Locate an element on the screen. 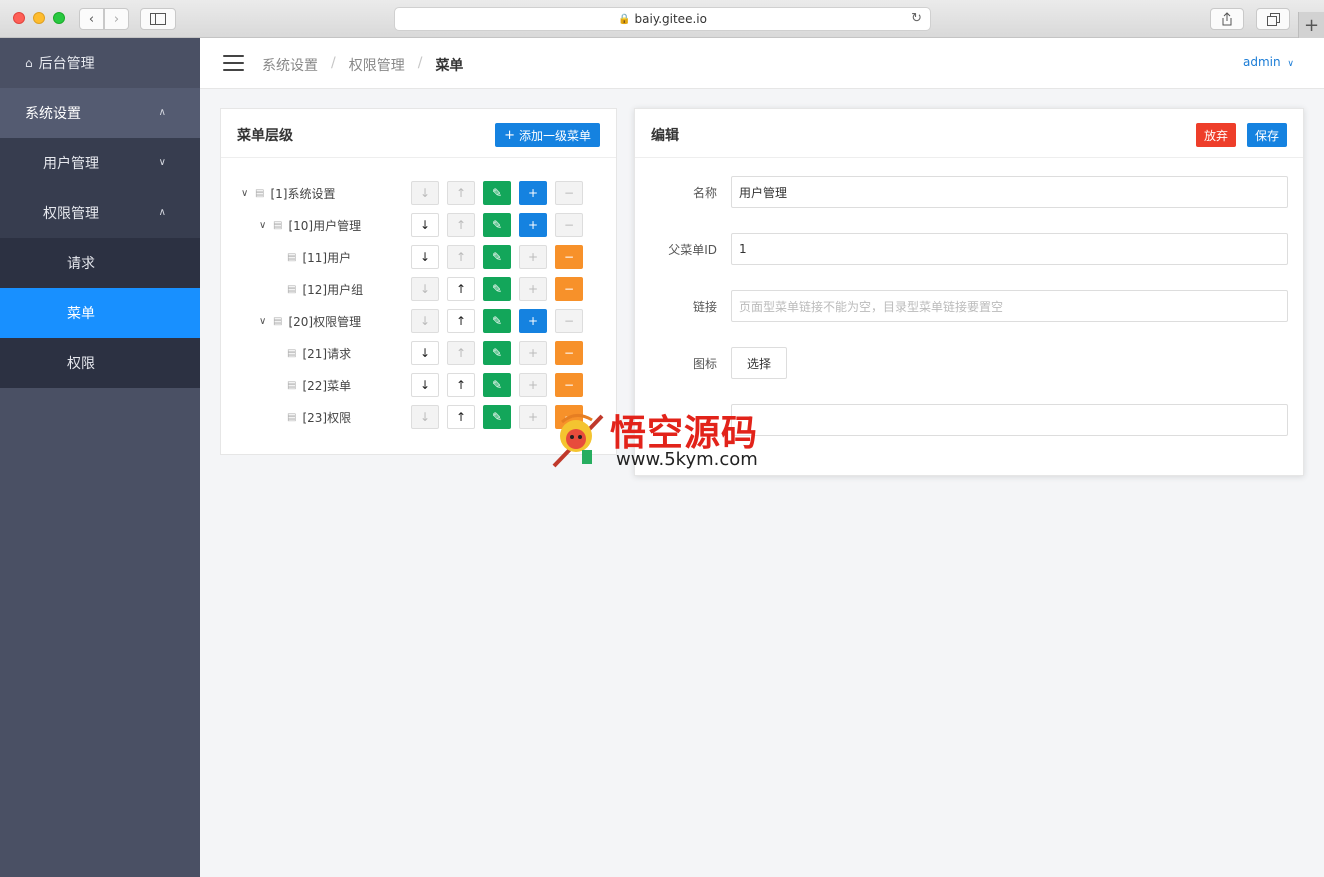 This screenshot has width=1324, height=877. tree-node-label: [22]菜单 is located at coordinates (327, 386).